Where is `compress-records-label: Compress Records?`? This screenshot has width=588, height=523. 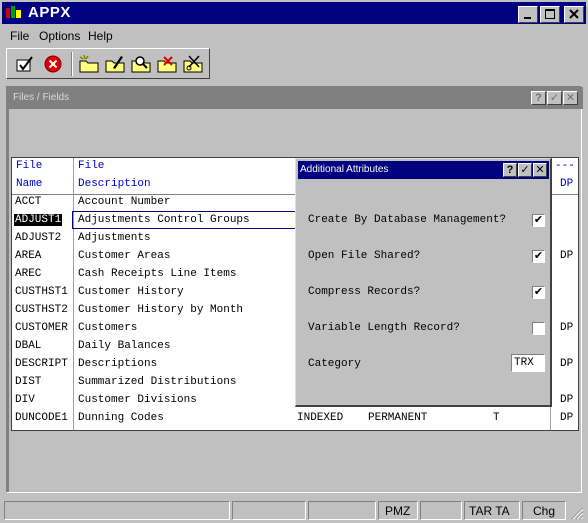
compress-records-label: Compress Records? is located at coordinates (364, 292).